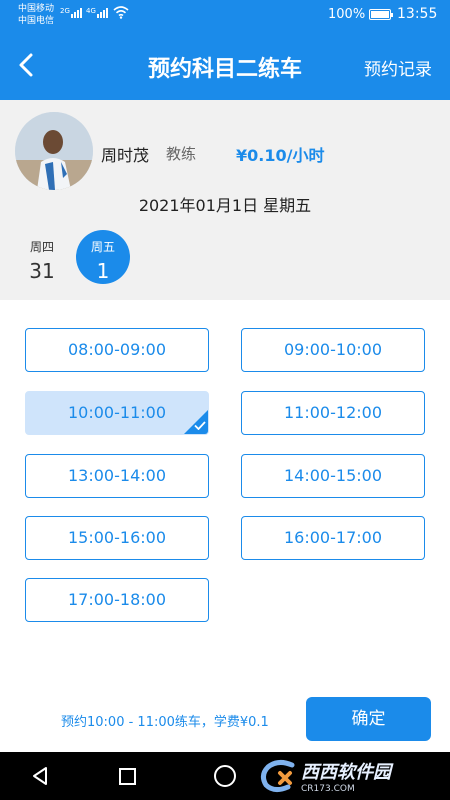 The image size is (450, 800). I want to click on circle-home-icon, so click(225, 776).